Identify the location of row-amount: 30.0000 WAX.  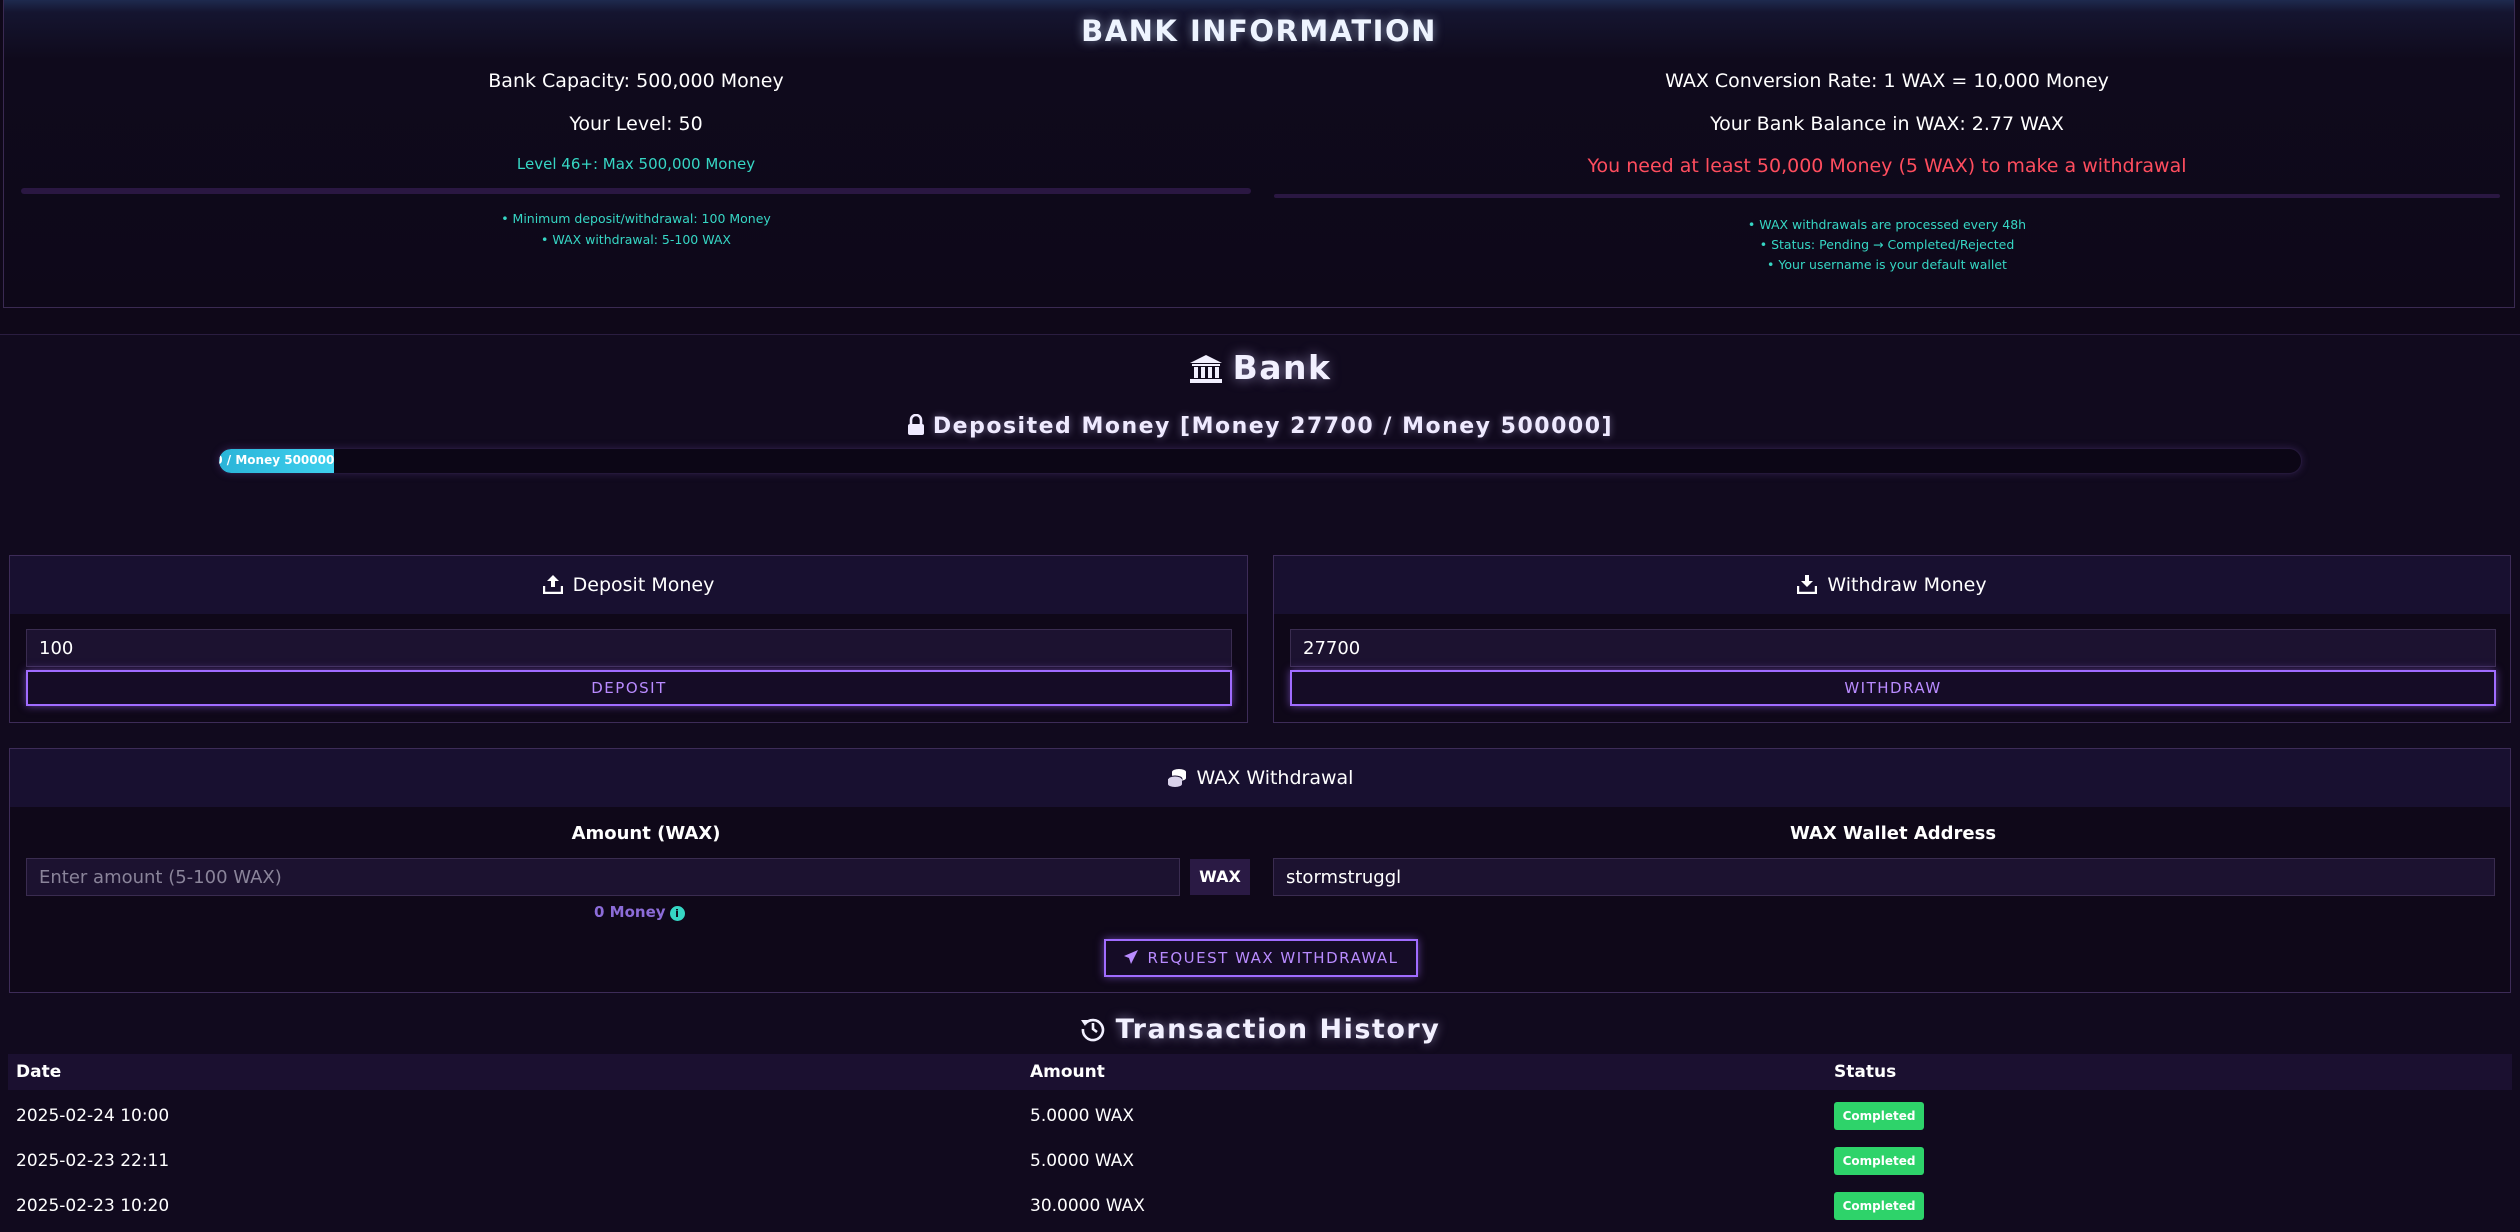
(1087, 1206).